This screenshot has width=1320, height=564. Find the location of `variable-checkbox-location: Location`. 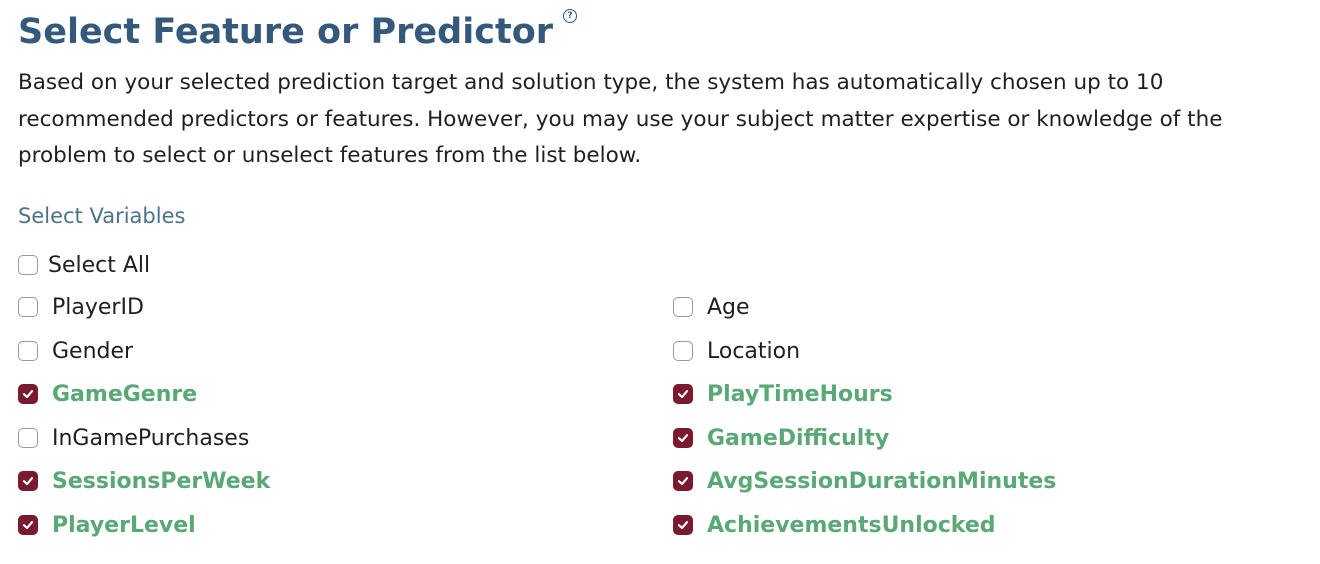

variable-checkbox-location: Location is located at coordinates (736, 351).